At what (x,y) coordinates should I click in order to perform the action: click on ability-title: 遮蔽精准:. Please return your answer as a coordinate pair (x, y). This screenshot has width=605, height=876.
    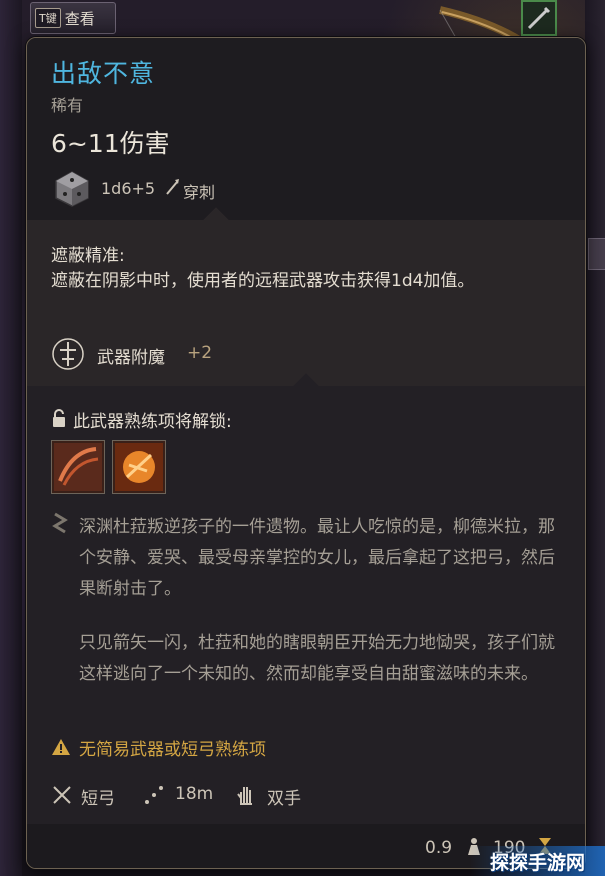
    Looking at the image, I should click on (88, 256).